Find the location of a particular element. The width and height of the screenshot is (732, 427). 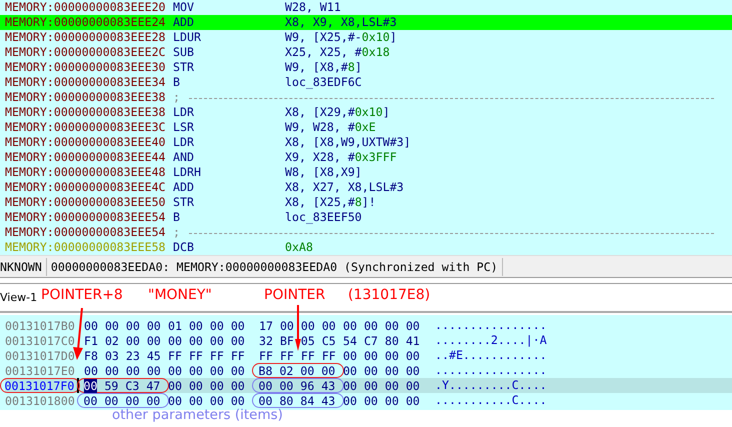

mnemonic: MOV is located at coordinates (184, 7).